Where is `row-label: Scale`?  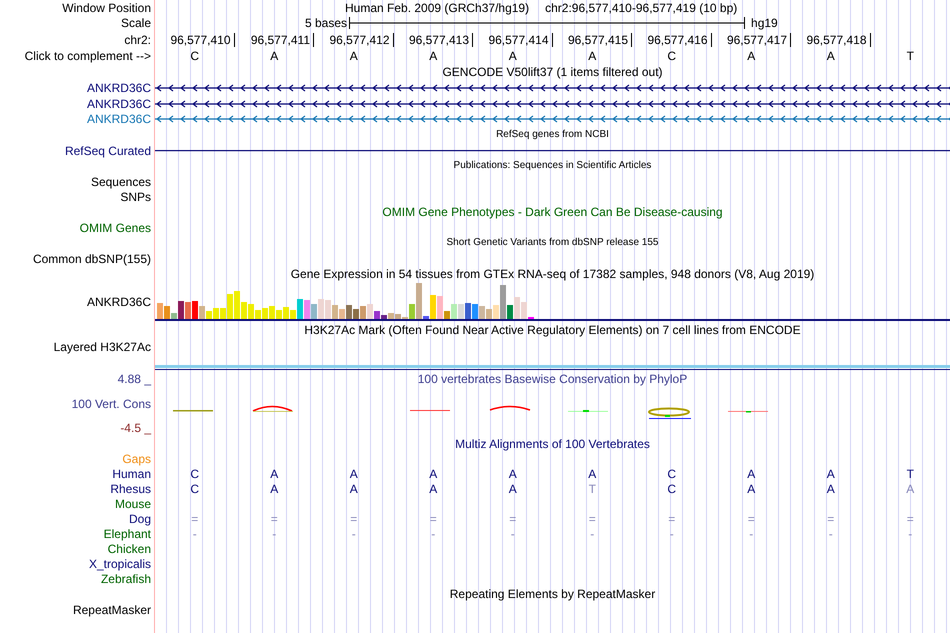
row-label: Scale is located at coordinates (135, 23).